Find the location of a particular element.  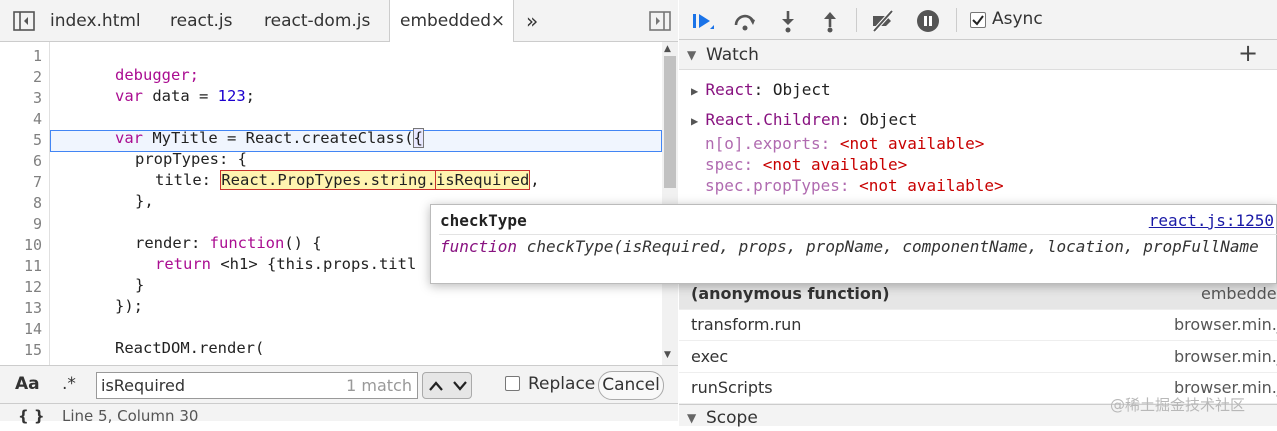

code-line-10: render: function() { is located at coordinates (228, 243).